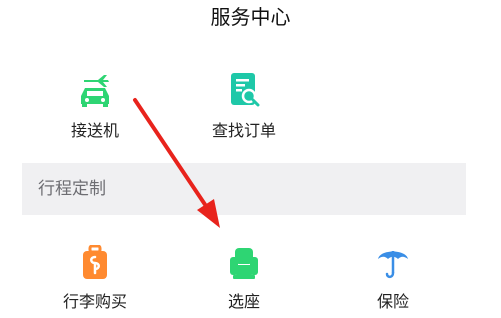 The height and width of the screenshot is (318, 501). I want to click on service-label: 选座, so click(243, 301).